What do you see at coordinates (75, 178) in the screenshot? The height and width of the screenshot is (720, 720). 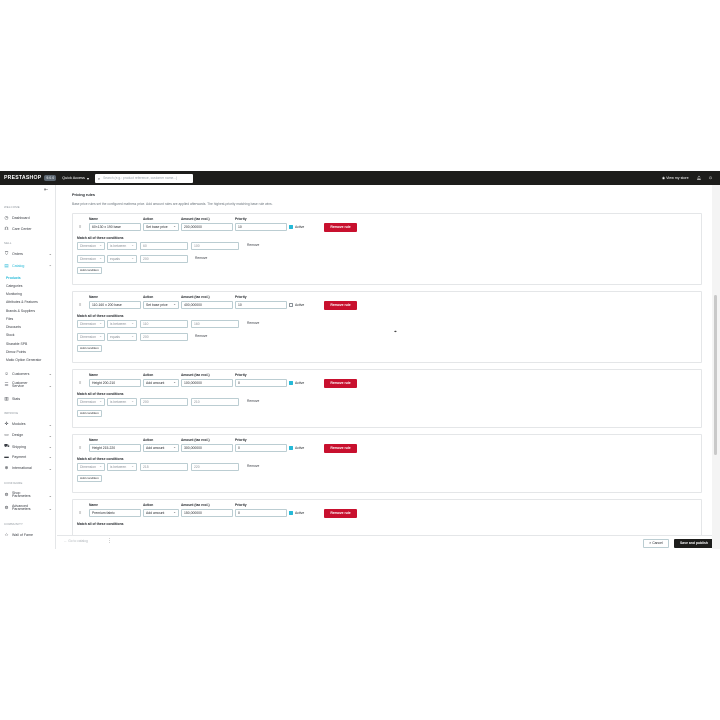 I see `quick-access-menu: Quick Access ▾` at bounding box center [75, 178].